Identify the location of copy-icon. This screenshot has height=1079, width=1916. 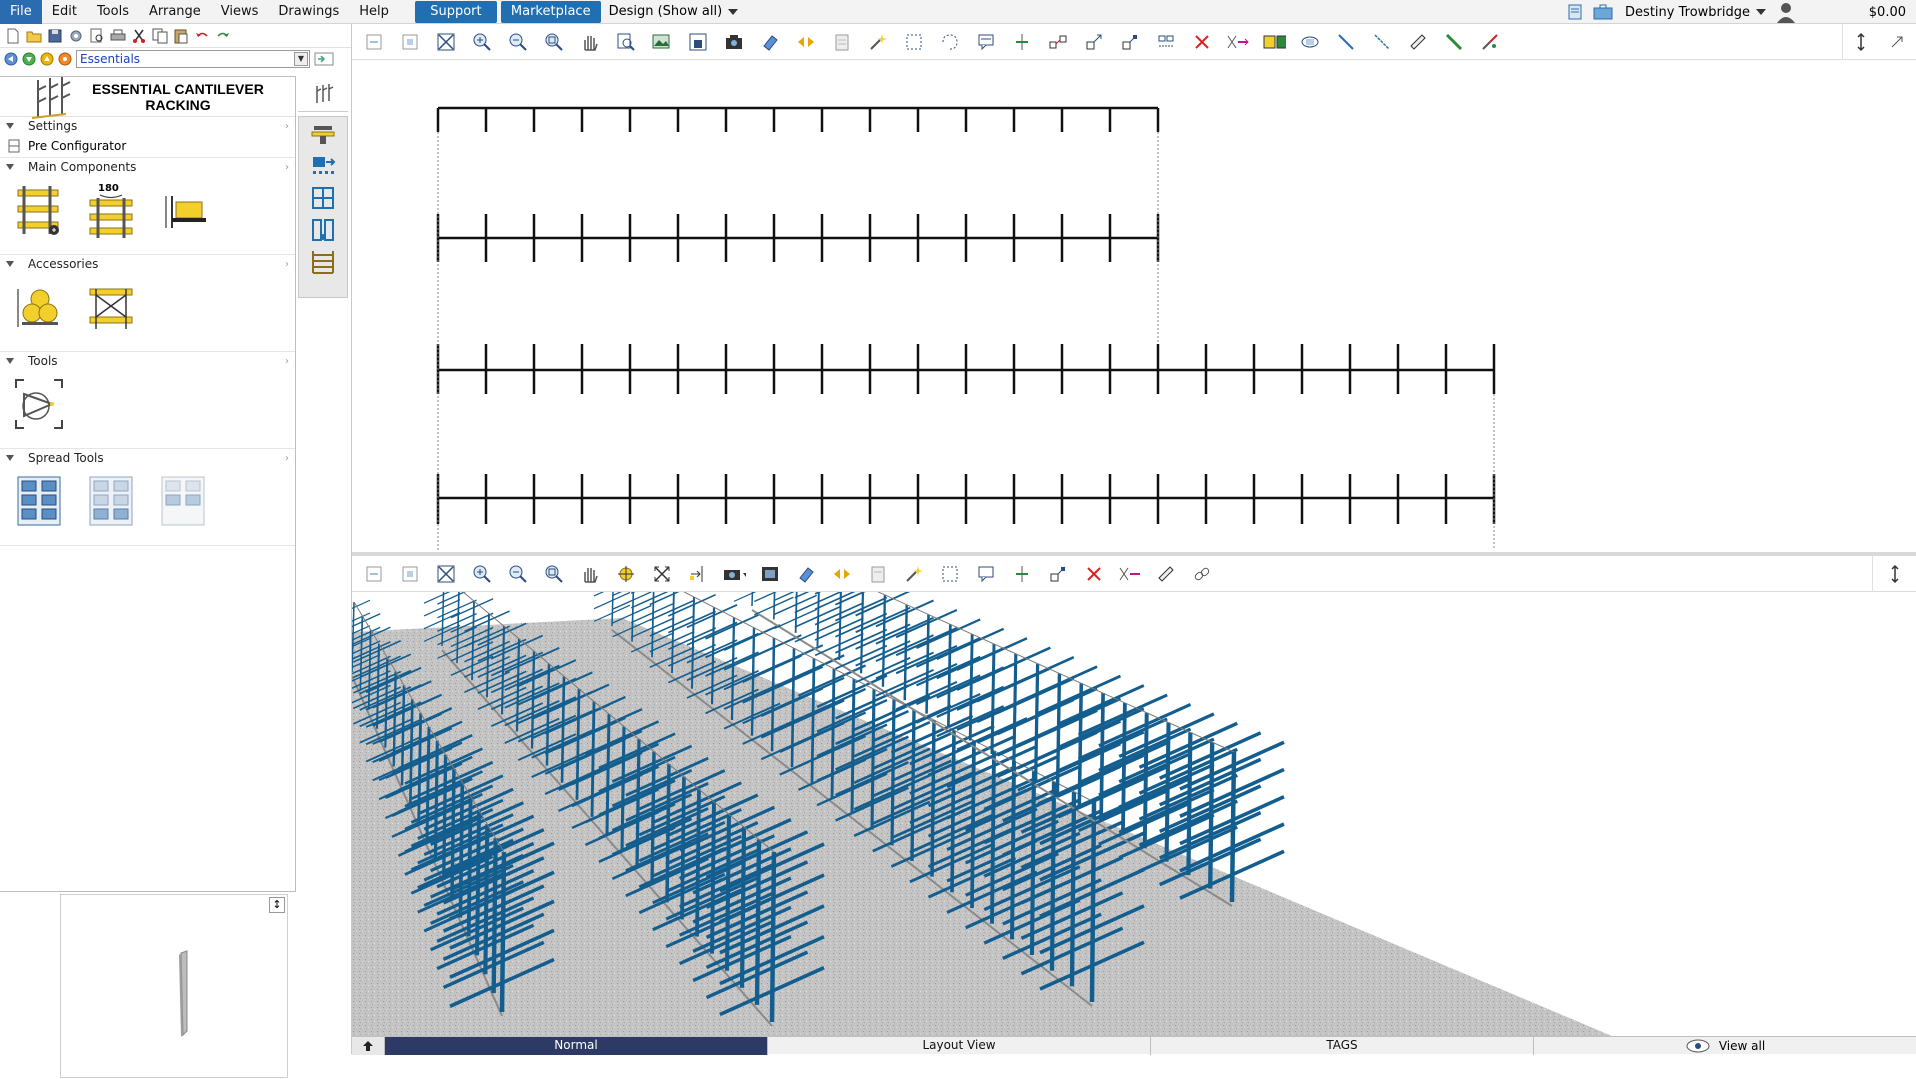
(160, 36).